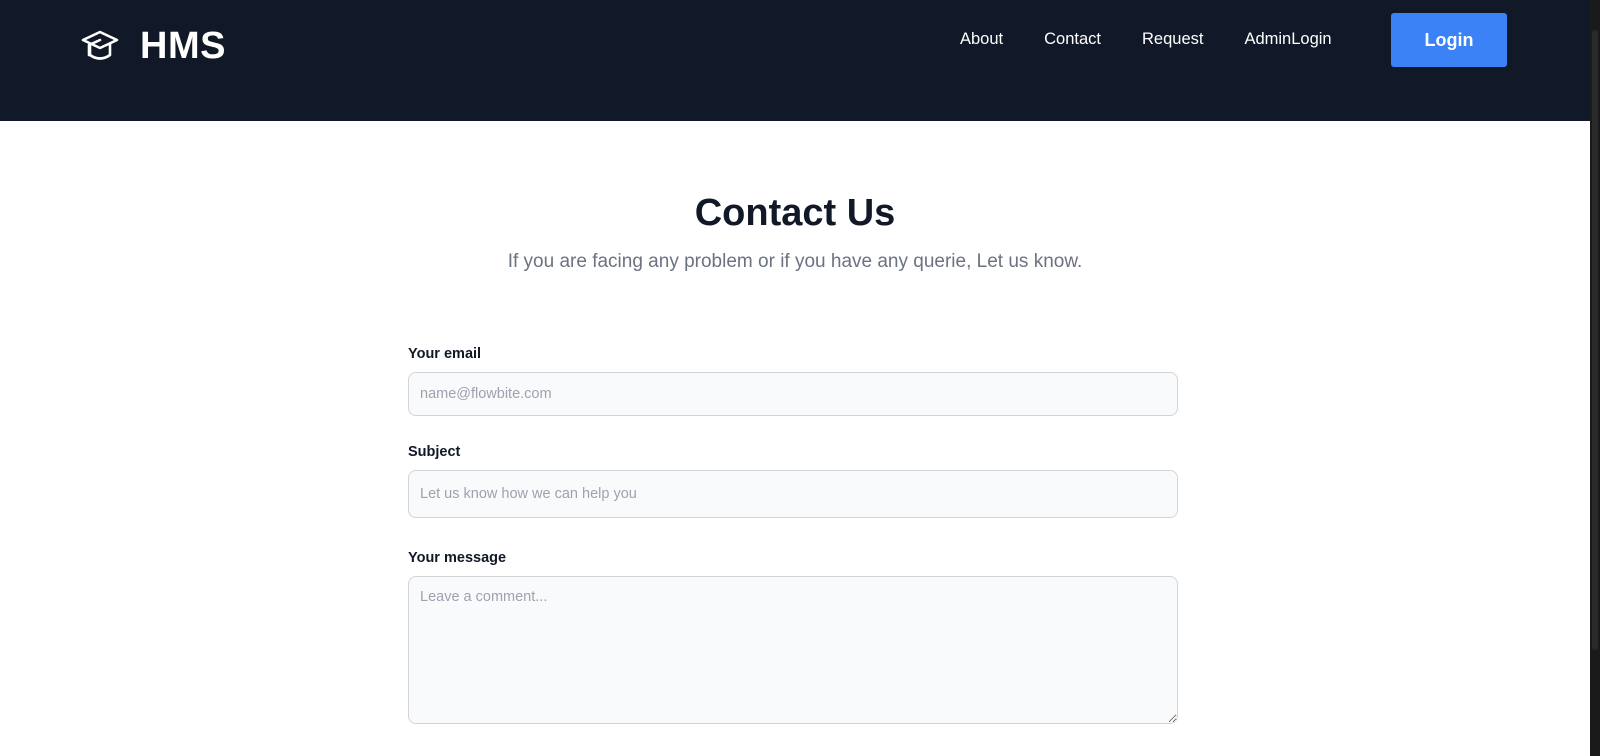  I want to click on nav-link-contact: Contact, so click(1072, 39).